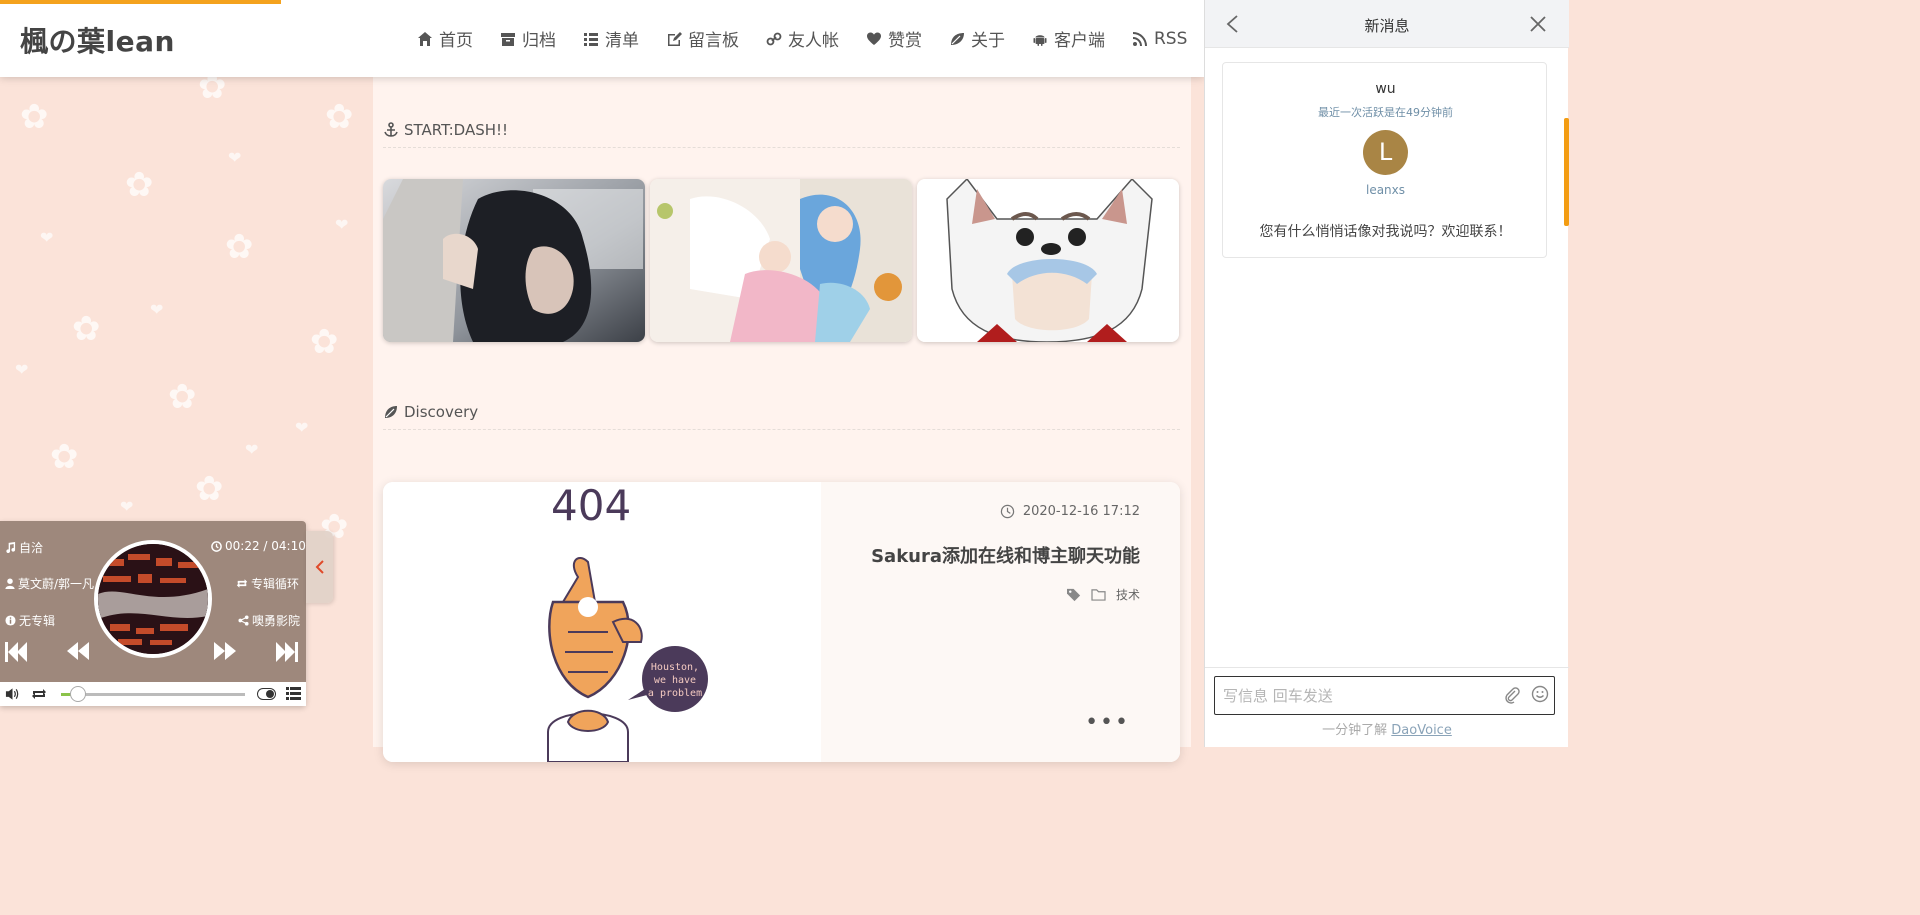  I want to click on rewind-button, so click(78, 651).